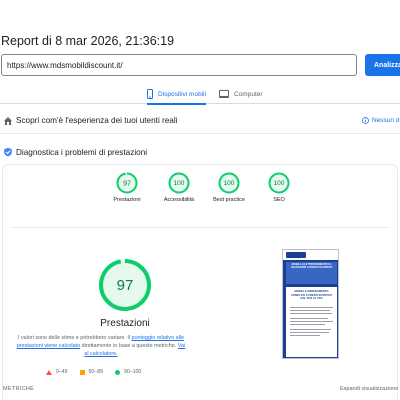 The image size is (400, 400). What do you see at coordinates (8, 152) in the screenshot?
I see `lighthouse-icon` at bounding box center [8, 152].